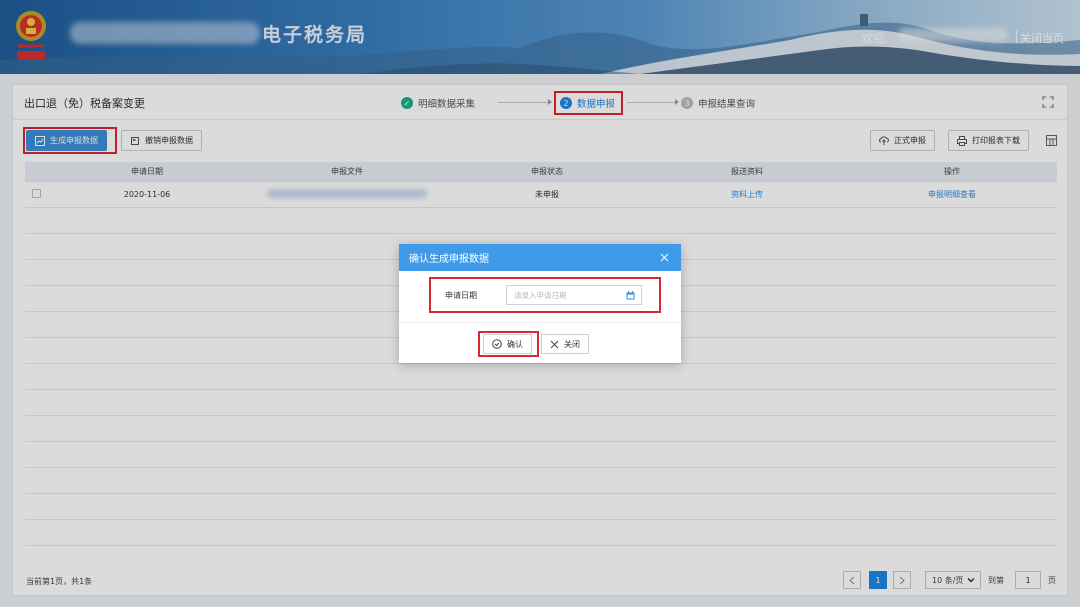  I want to click on confirm-dialog: 确认生成申报数据 申请日期 请录入申请日期 确认 关闭, so click(540, 303).